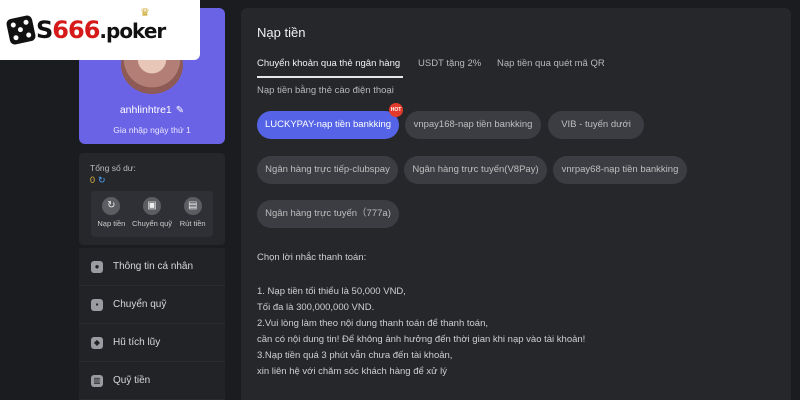 The height and width of the screenshot is (400, 800). I want to click on tab-usdt: USDT tặng 2%, so click(449, 63).